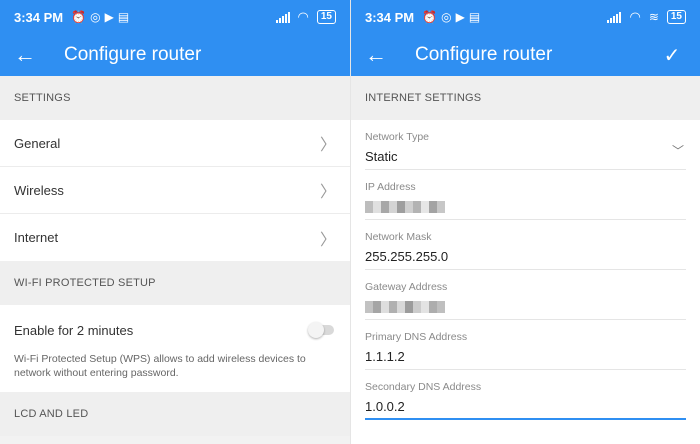 The image size is (700, 444). What do you see at coordinates (175, 143) in the screenshot?
I see `settings-item-general: General 〉` at bounding box center [175, 143].